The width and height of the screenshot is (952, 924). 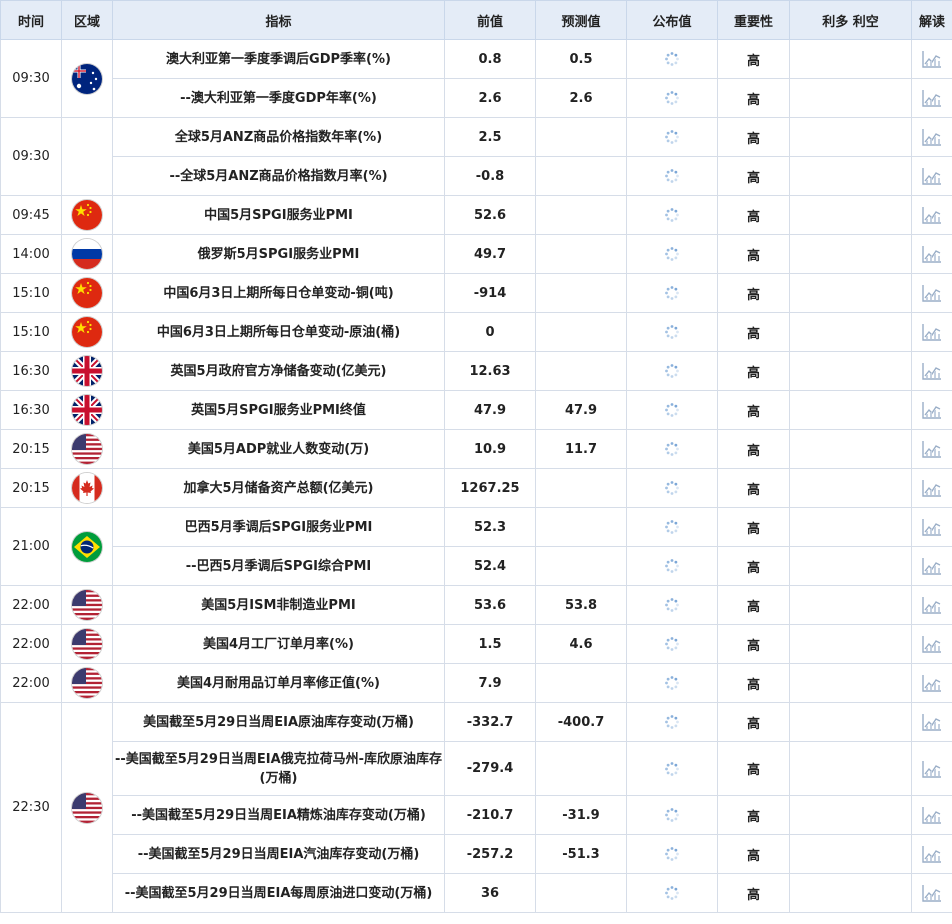 I want to click on previous-value: 7.9, so click(x=490, y=683).